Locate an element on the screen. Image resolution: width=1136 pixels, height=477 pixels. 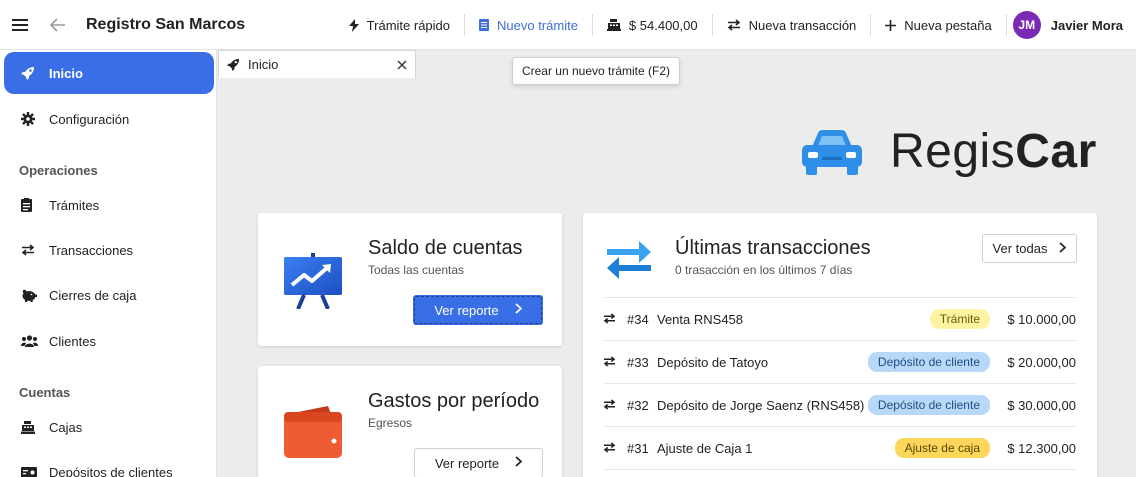
clipboard-icon is located at coordinates (35, 205).